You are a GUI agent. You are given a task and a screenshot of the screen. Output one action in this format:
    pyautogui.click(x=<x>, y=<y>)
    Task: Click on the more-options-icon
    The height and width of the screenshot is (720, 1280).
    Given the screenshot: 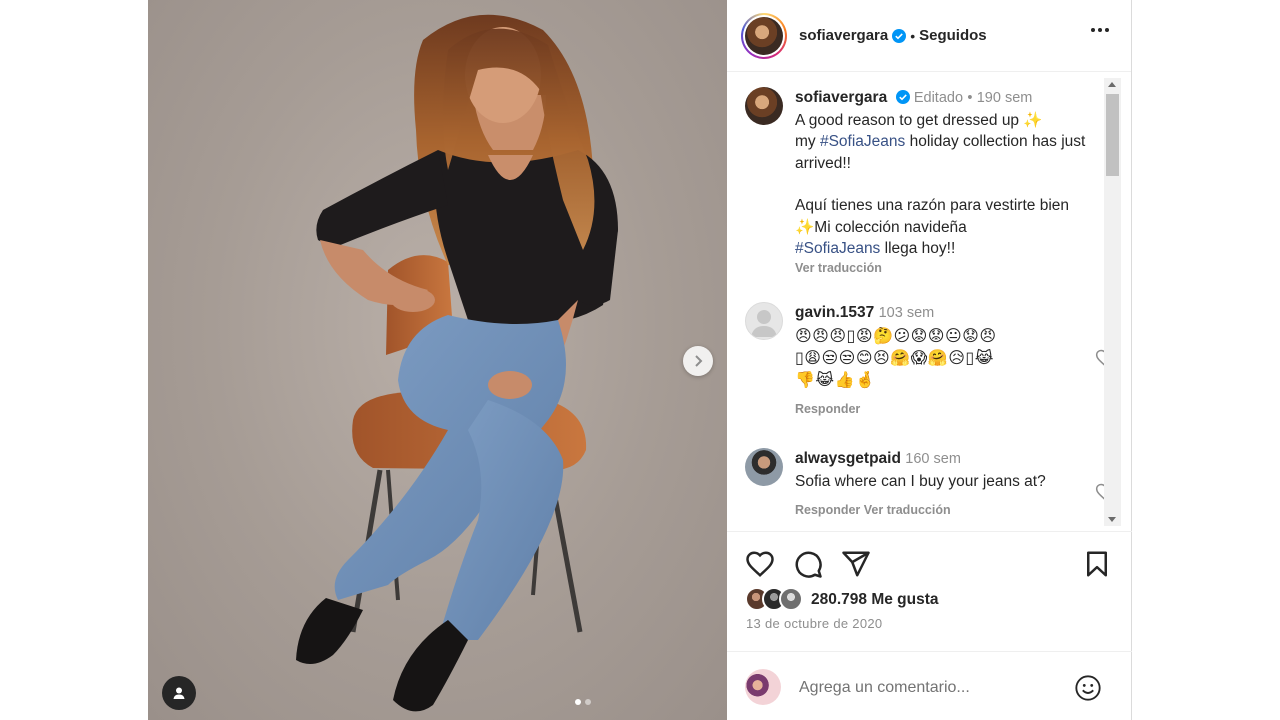 What is the action you would take?
    pyautogui.click(x=1100, y=30)
    